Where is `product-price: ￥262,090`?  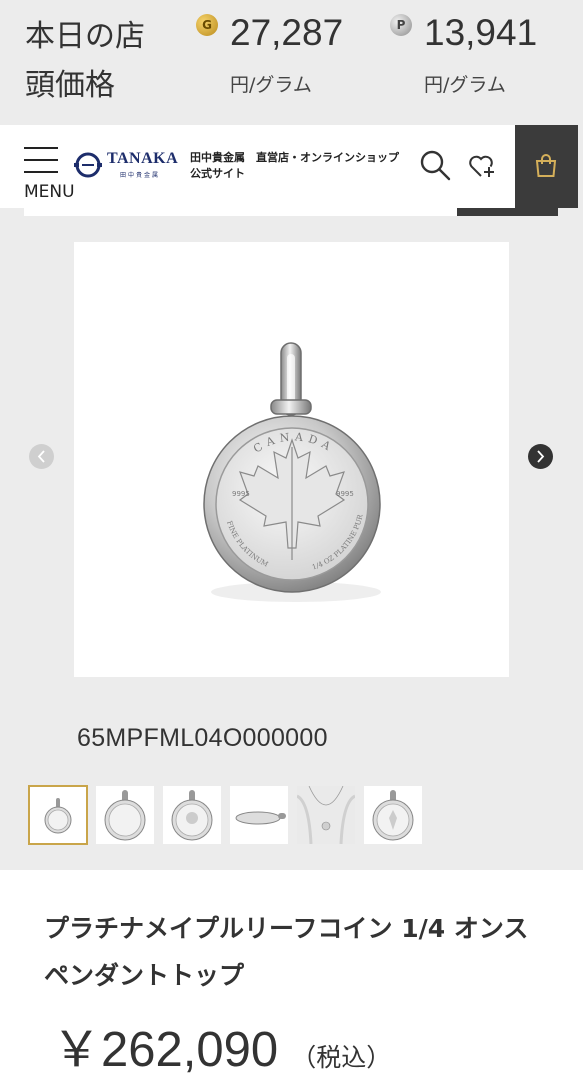 product-price: ￥262,090 is located at coordinates (165, 1050).